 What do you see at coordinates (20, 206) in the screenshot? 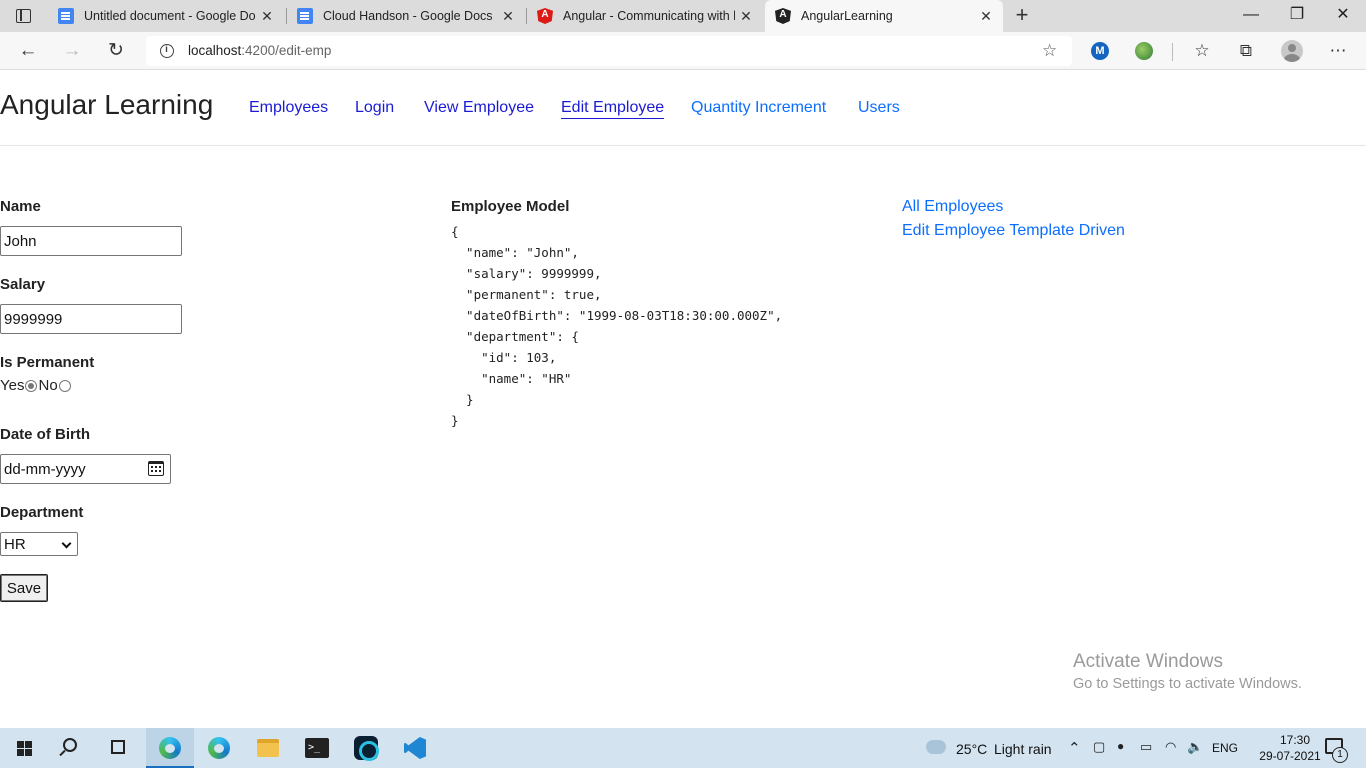
I see `name-label: Name` at bounding box center [20, 206].